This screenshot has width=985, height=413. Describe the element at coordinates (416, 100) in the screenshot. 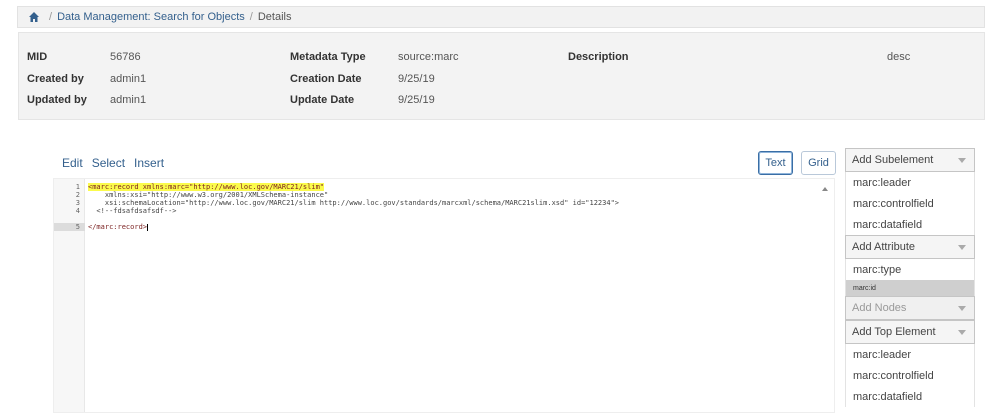

I see `update-date-value: 9/25/19` at that location.